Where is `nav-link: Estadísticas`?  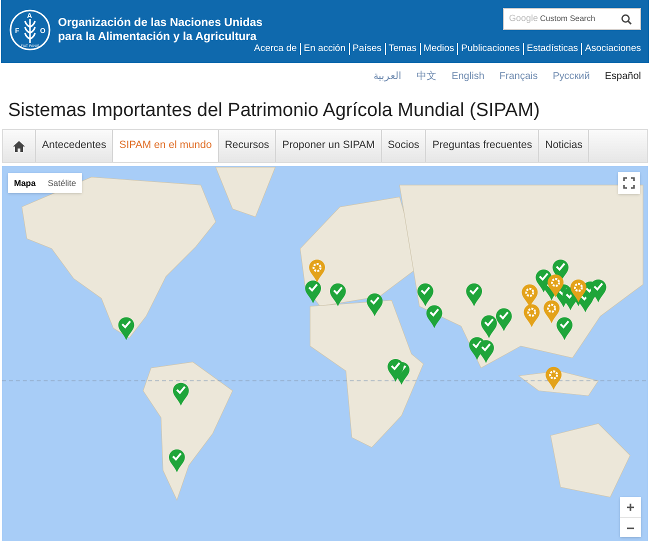
nav-link: Estadísticas is located at coordinates (552, 49).